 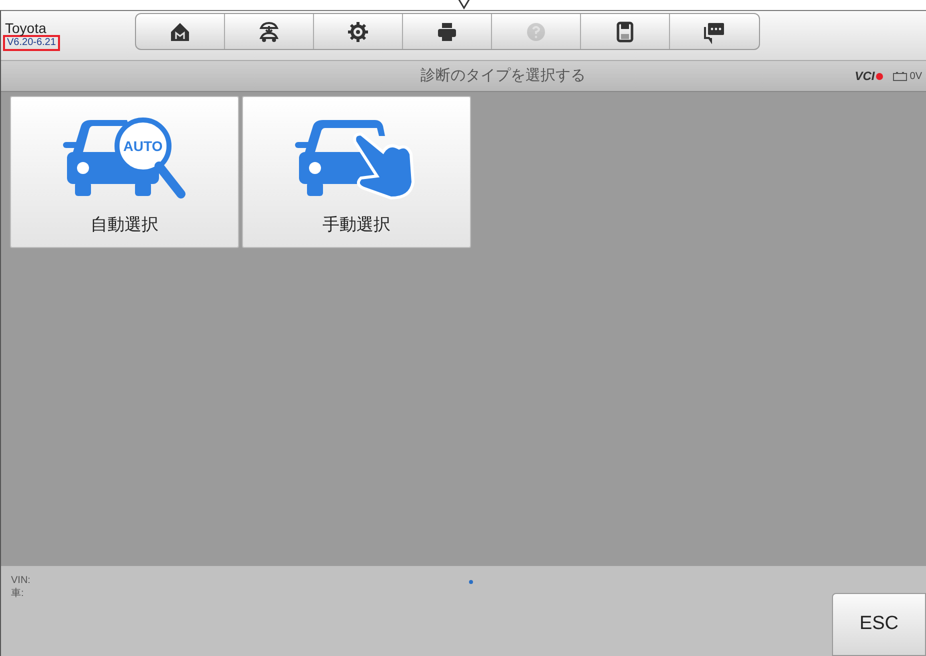 I want to click on diagnosis-type-tile: AUTO 自動選択, so click(x=124, y=172).